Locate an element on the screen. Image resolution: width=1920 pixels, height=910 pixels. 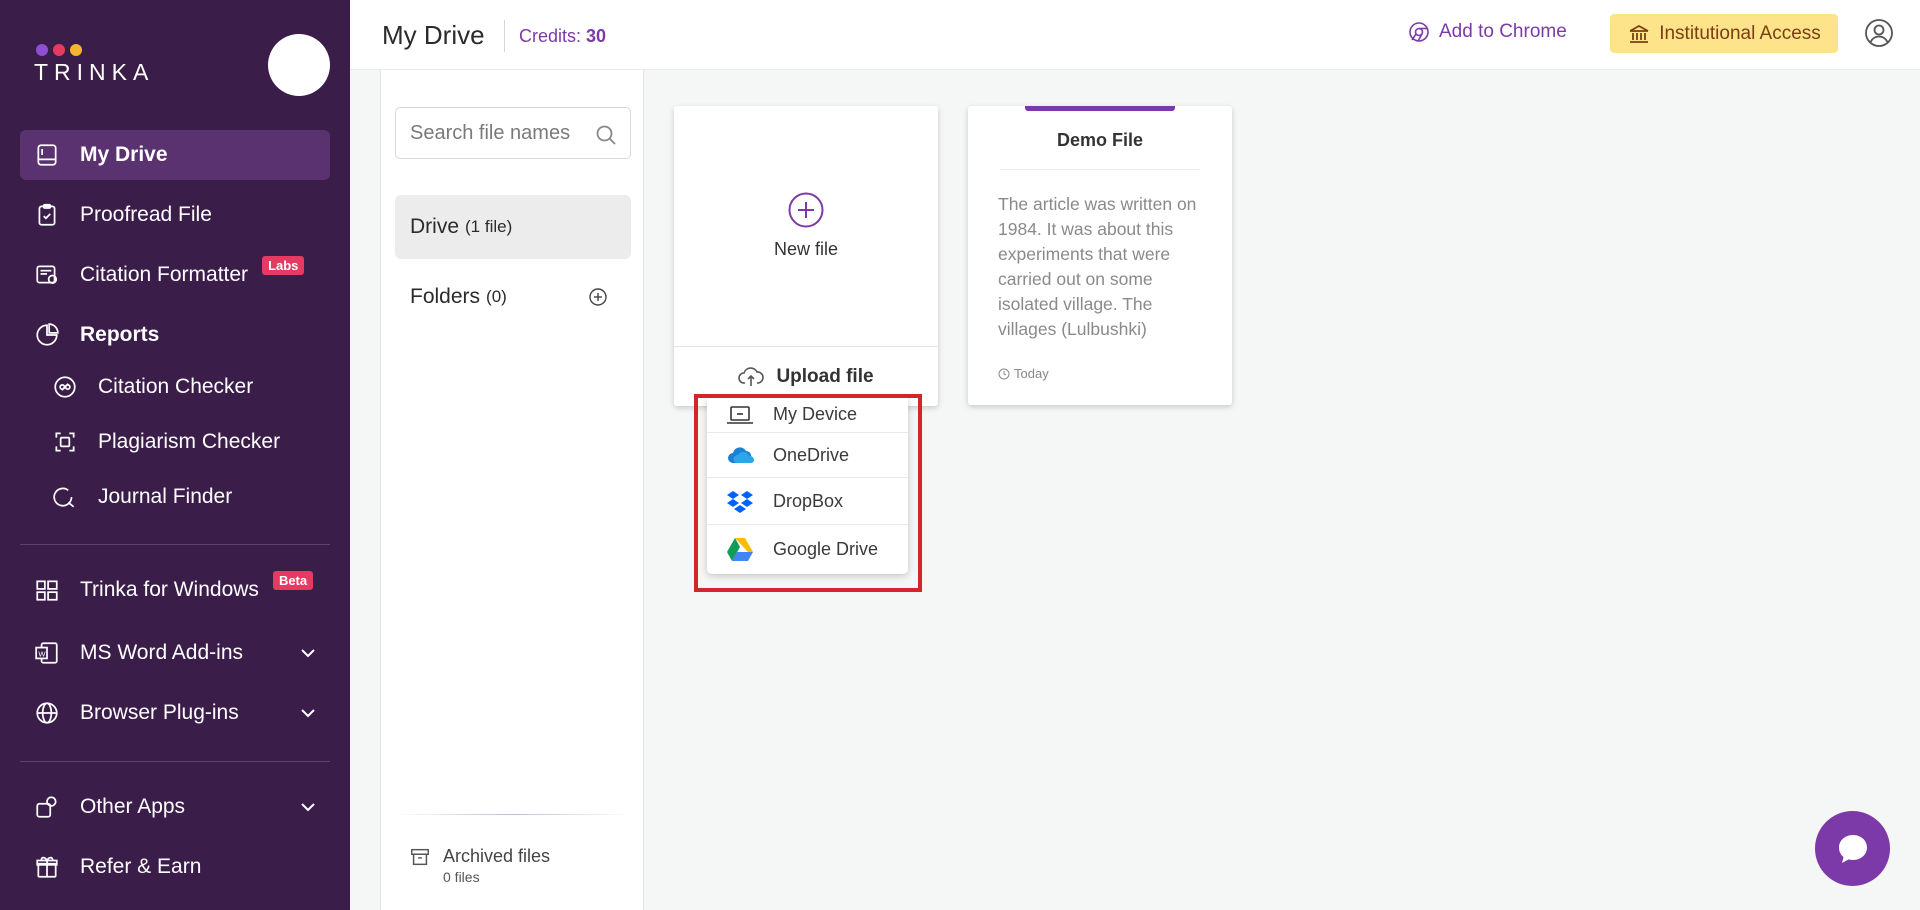
svg-text: W is located at coordinates (42, 653).